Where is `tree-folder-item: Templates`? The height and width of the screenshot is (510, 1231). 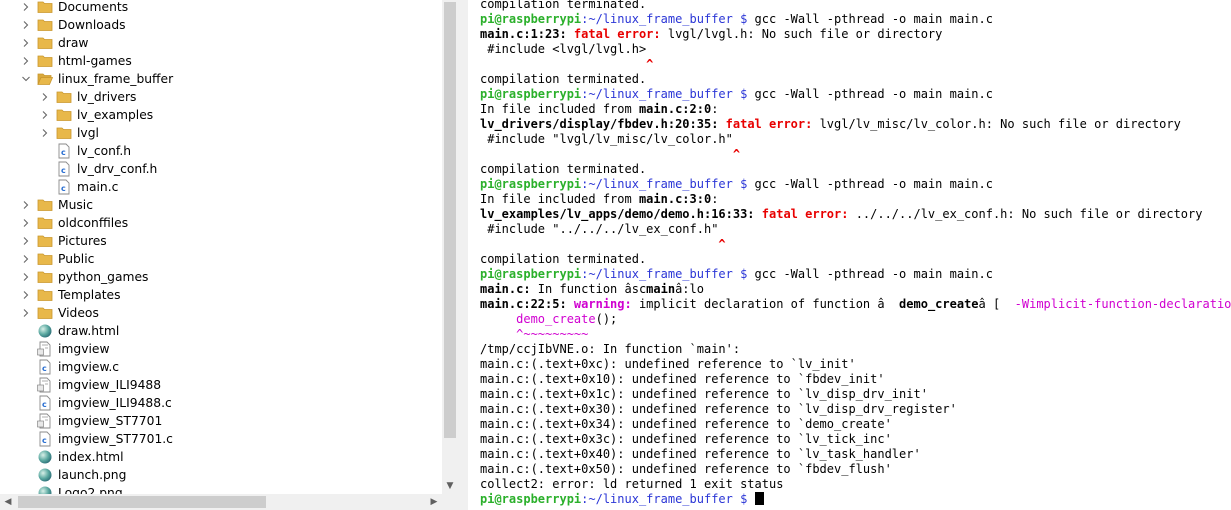
tree-folder-item: Templates is located at coordinates (221, 295).